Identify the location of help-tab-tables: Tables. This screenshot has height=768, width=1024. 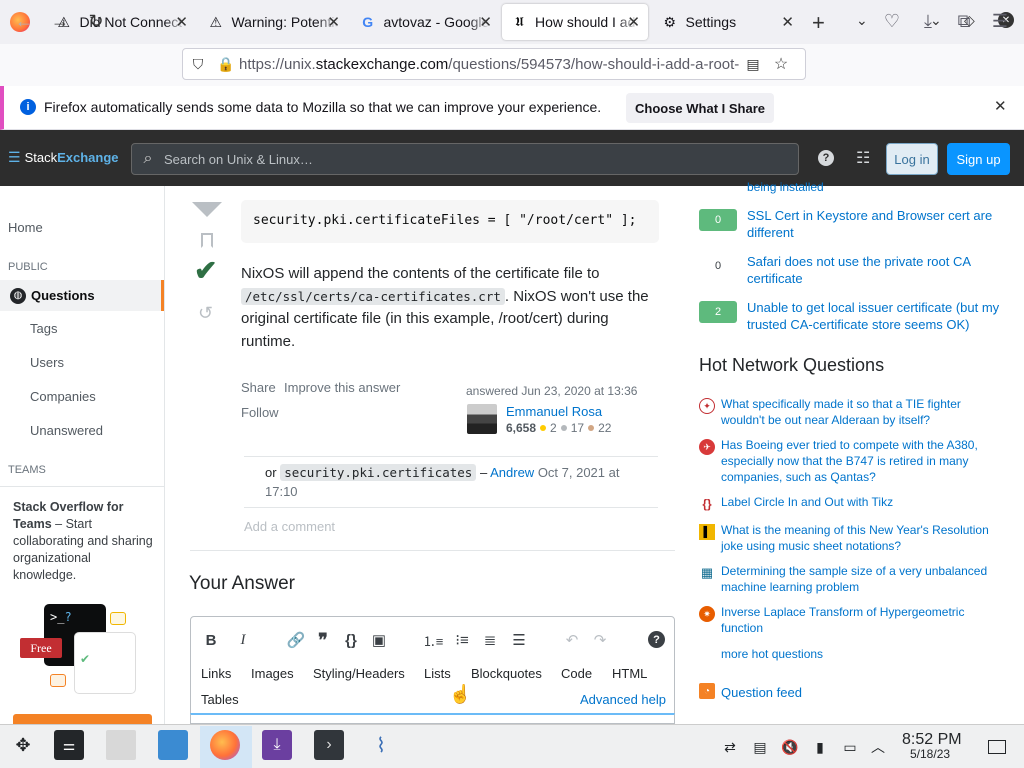
(220, 699).